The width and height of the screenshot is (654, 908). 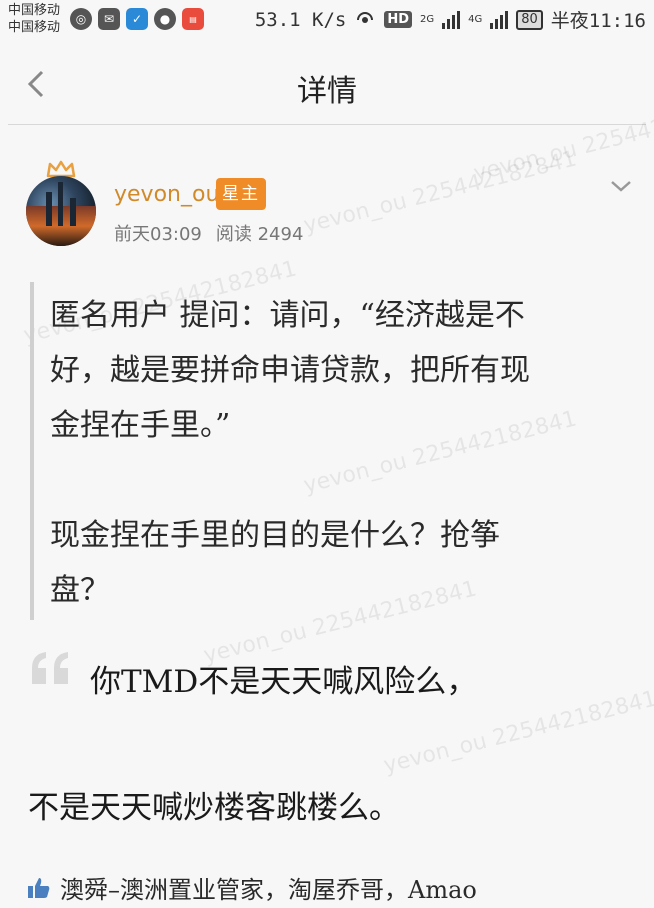 I want to click on signal-bars-icon, so click(x=451, y=19).